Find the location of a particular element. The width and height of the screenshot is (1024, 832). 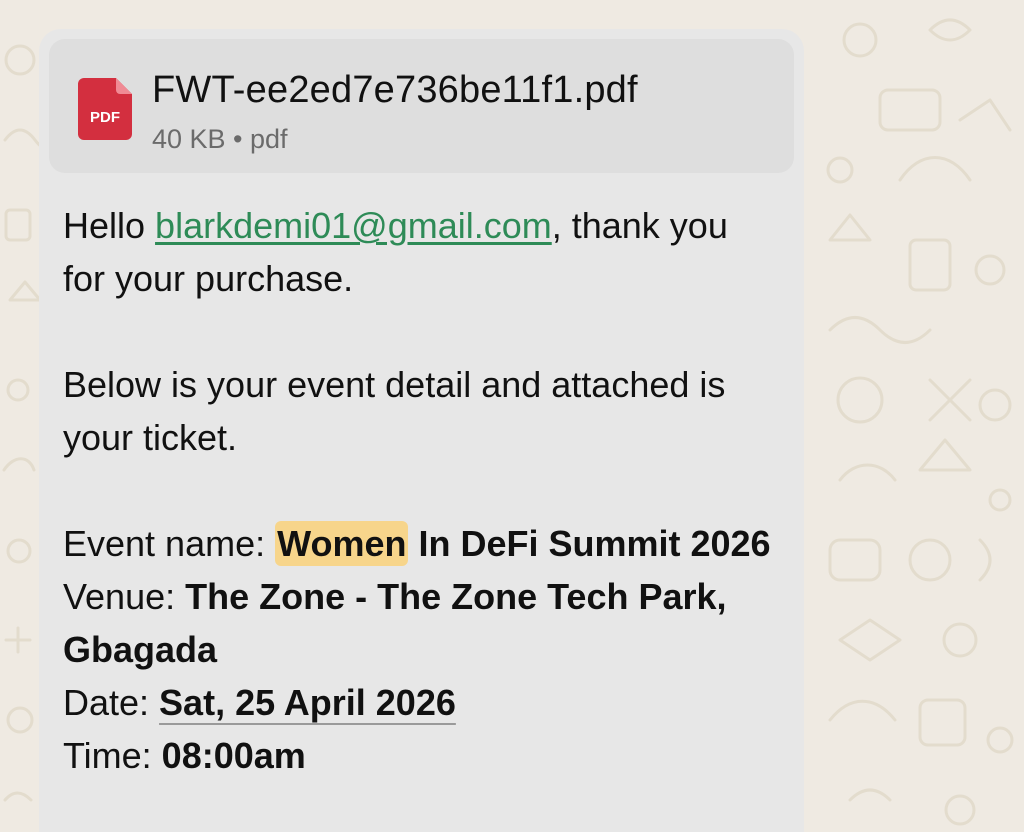

date-value: Sat, 25 April 2026 is located at coordinates (307, 702).